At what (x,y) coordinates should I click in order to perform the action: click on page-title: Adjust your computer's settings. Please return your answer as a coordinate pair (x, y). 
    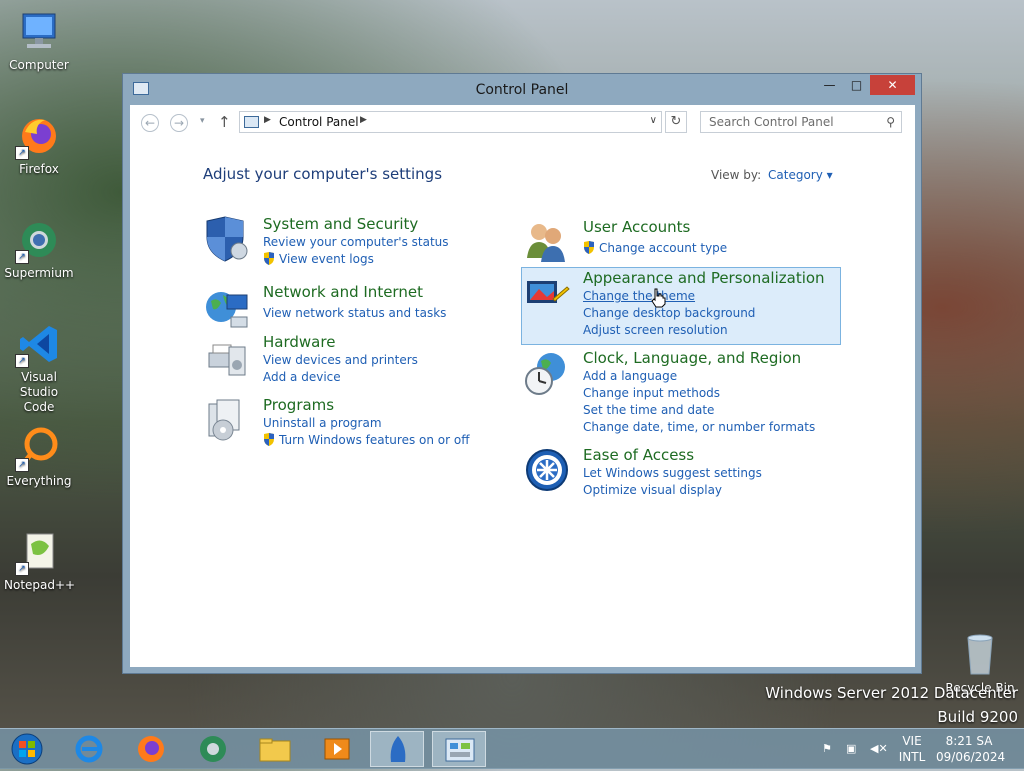
    Looking at the image, I should click on (323, 174).